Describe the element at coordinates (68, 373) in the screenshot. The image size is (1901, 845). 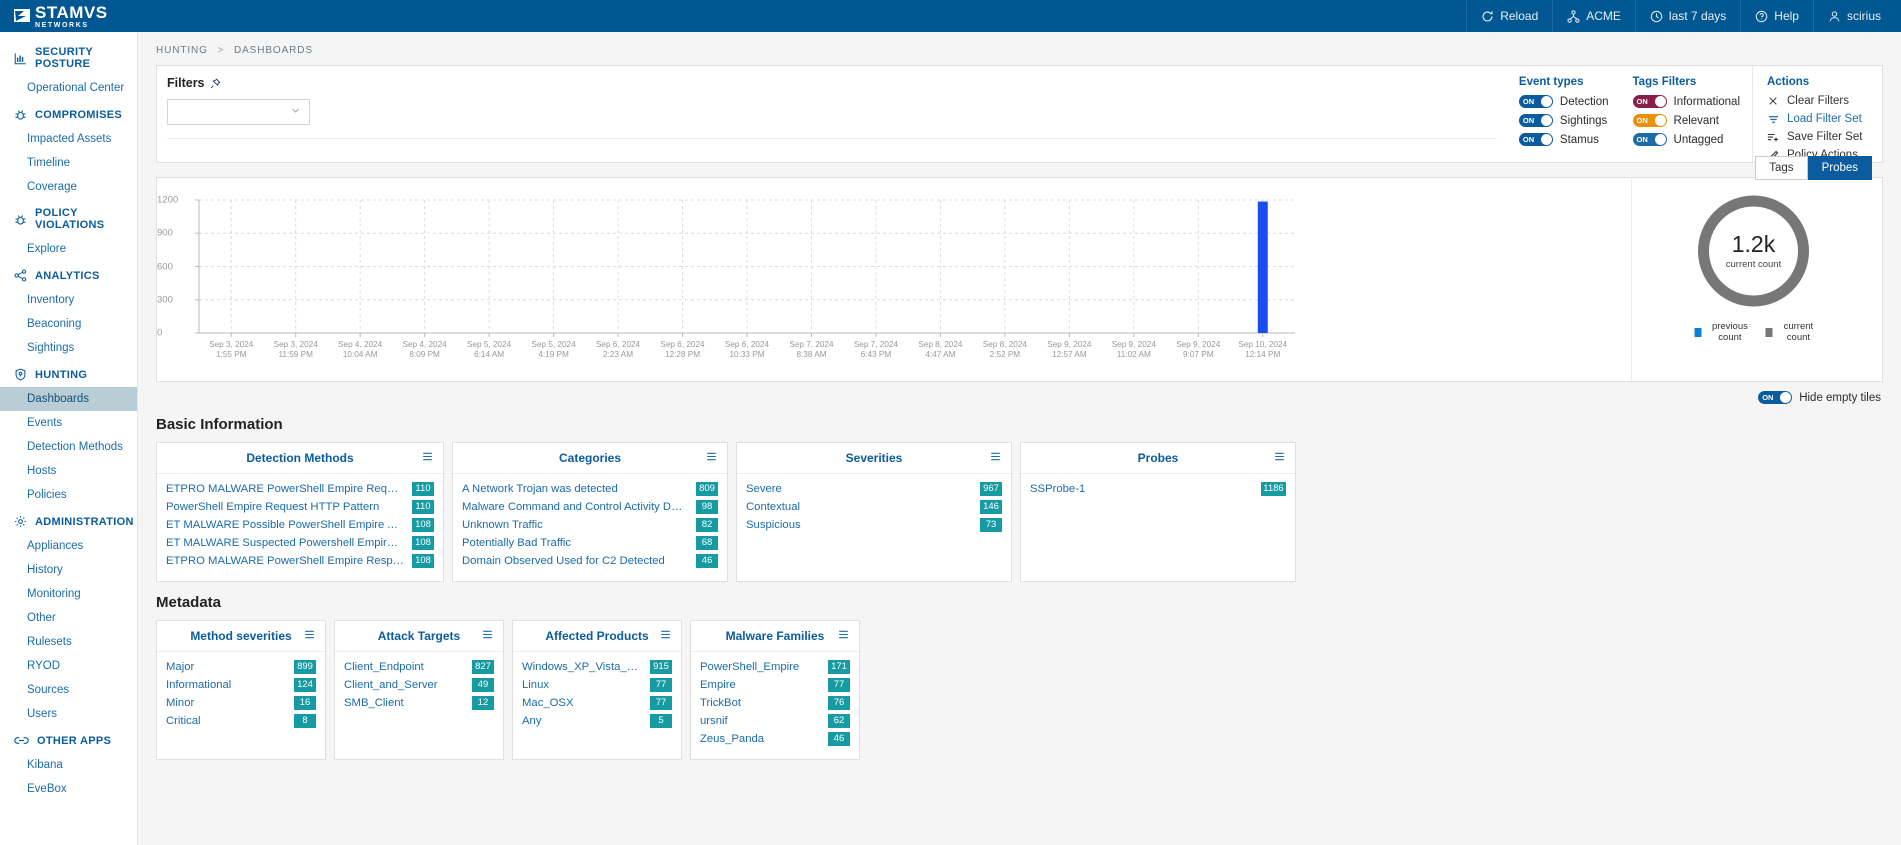
I see `sidebar-group-hunting: HUNTING` at that location.